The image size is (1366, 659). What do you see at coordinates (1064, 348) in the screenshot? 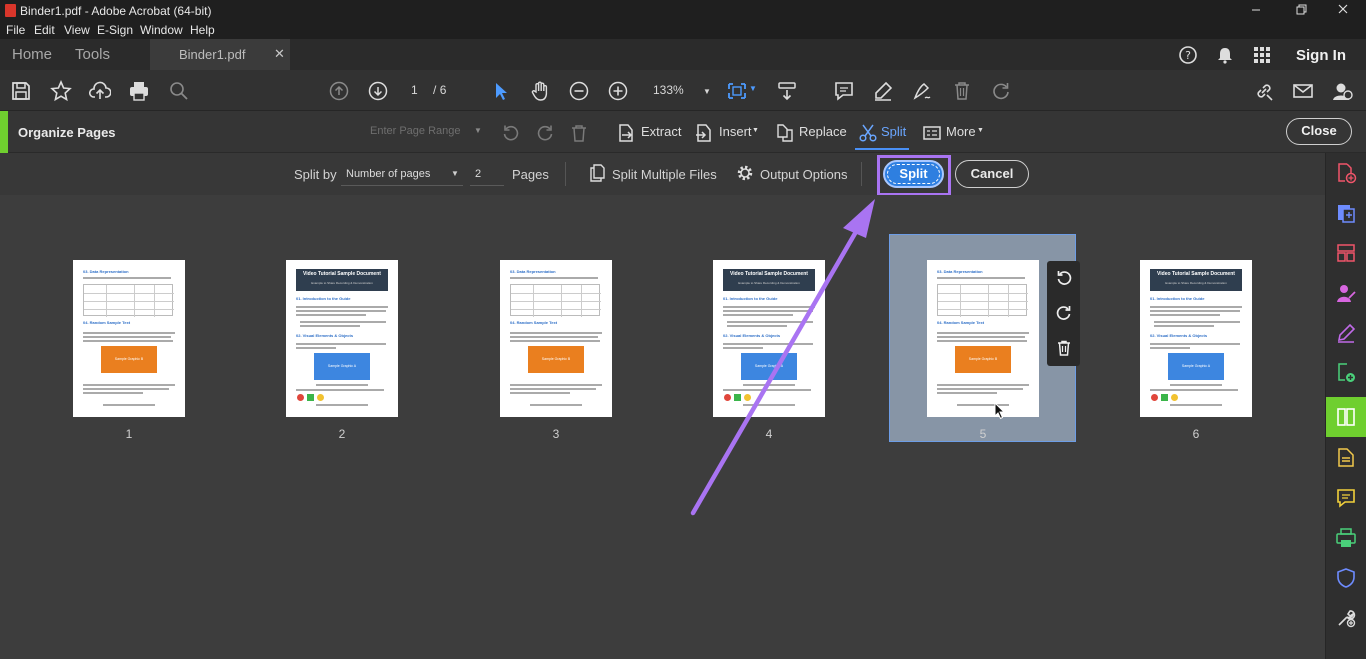
I see `delete-page-icon` at bounding box center [1064, 348].